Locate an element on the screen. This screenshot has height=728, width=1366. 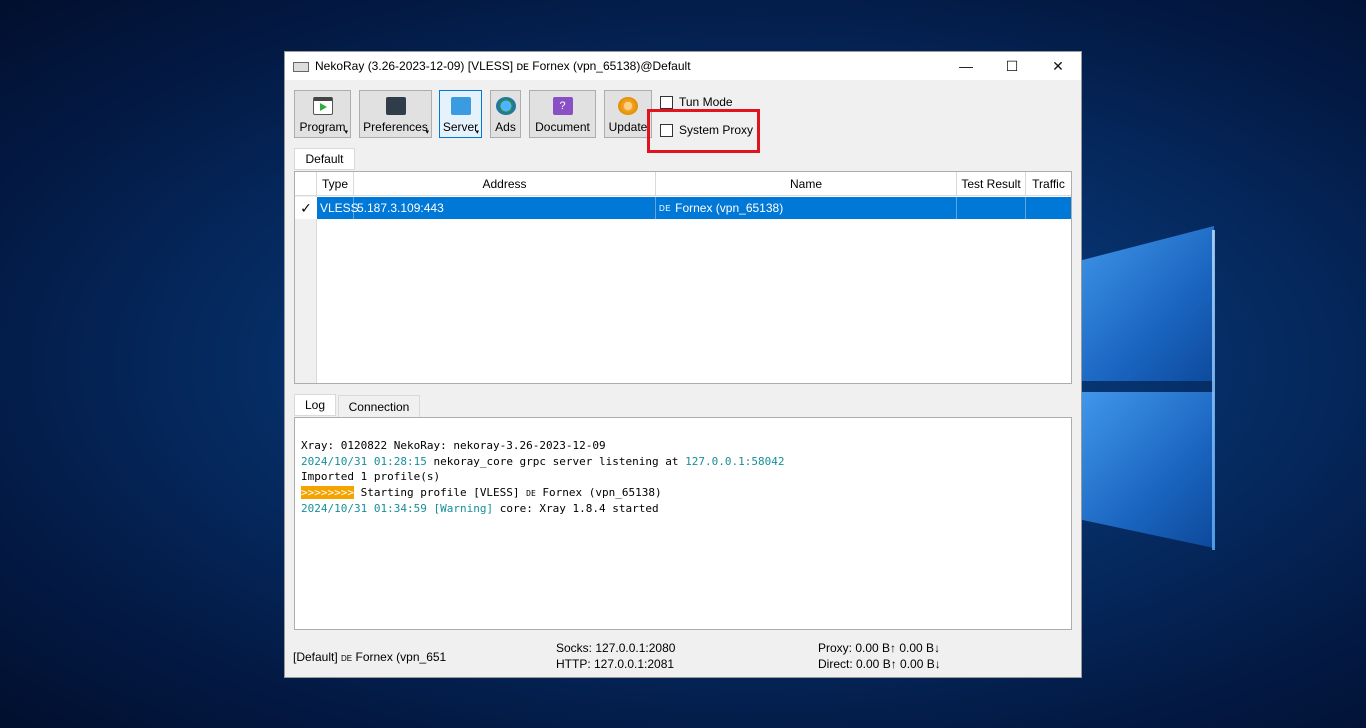
desktop-light-beam is located at coordinates (1213, 390).